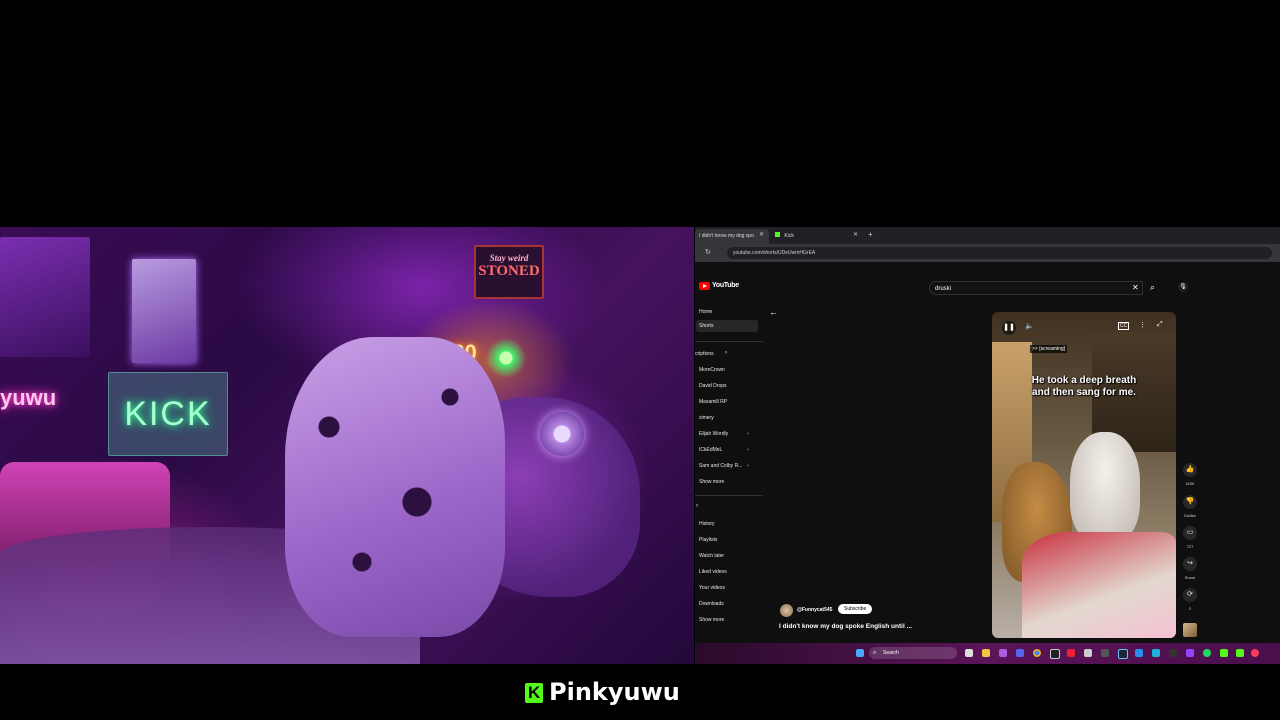 This screenshot has height=720, width=1280. I want to click on sidebar-channel: Elijah Wordly, so click(713, 434).